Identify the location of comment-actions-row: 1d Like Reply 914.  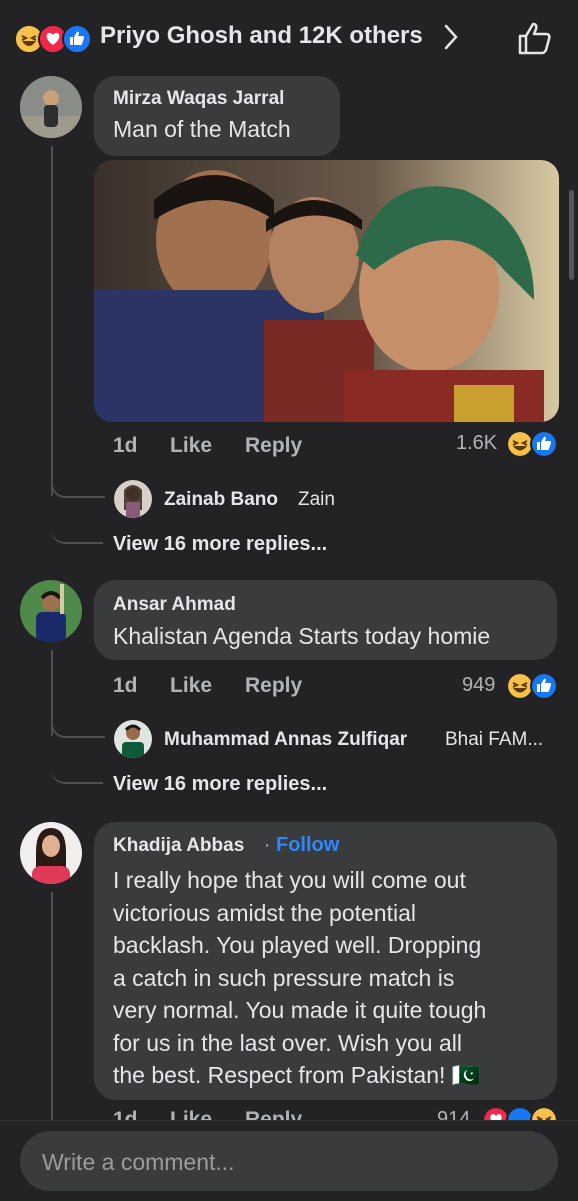
(289, 1112).